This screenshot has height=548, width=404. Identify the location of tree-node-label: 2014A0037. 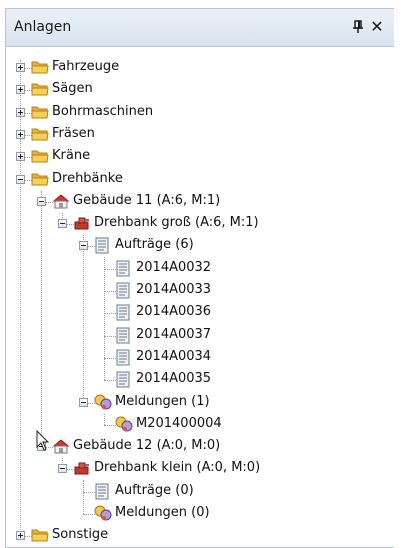
(173, 334).